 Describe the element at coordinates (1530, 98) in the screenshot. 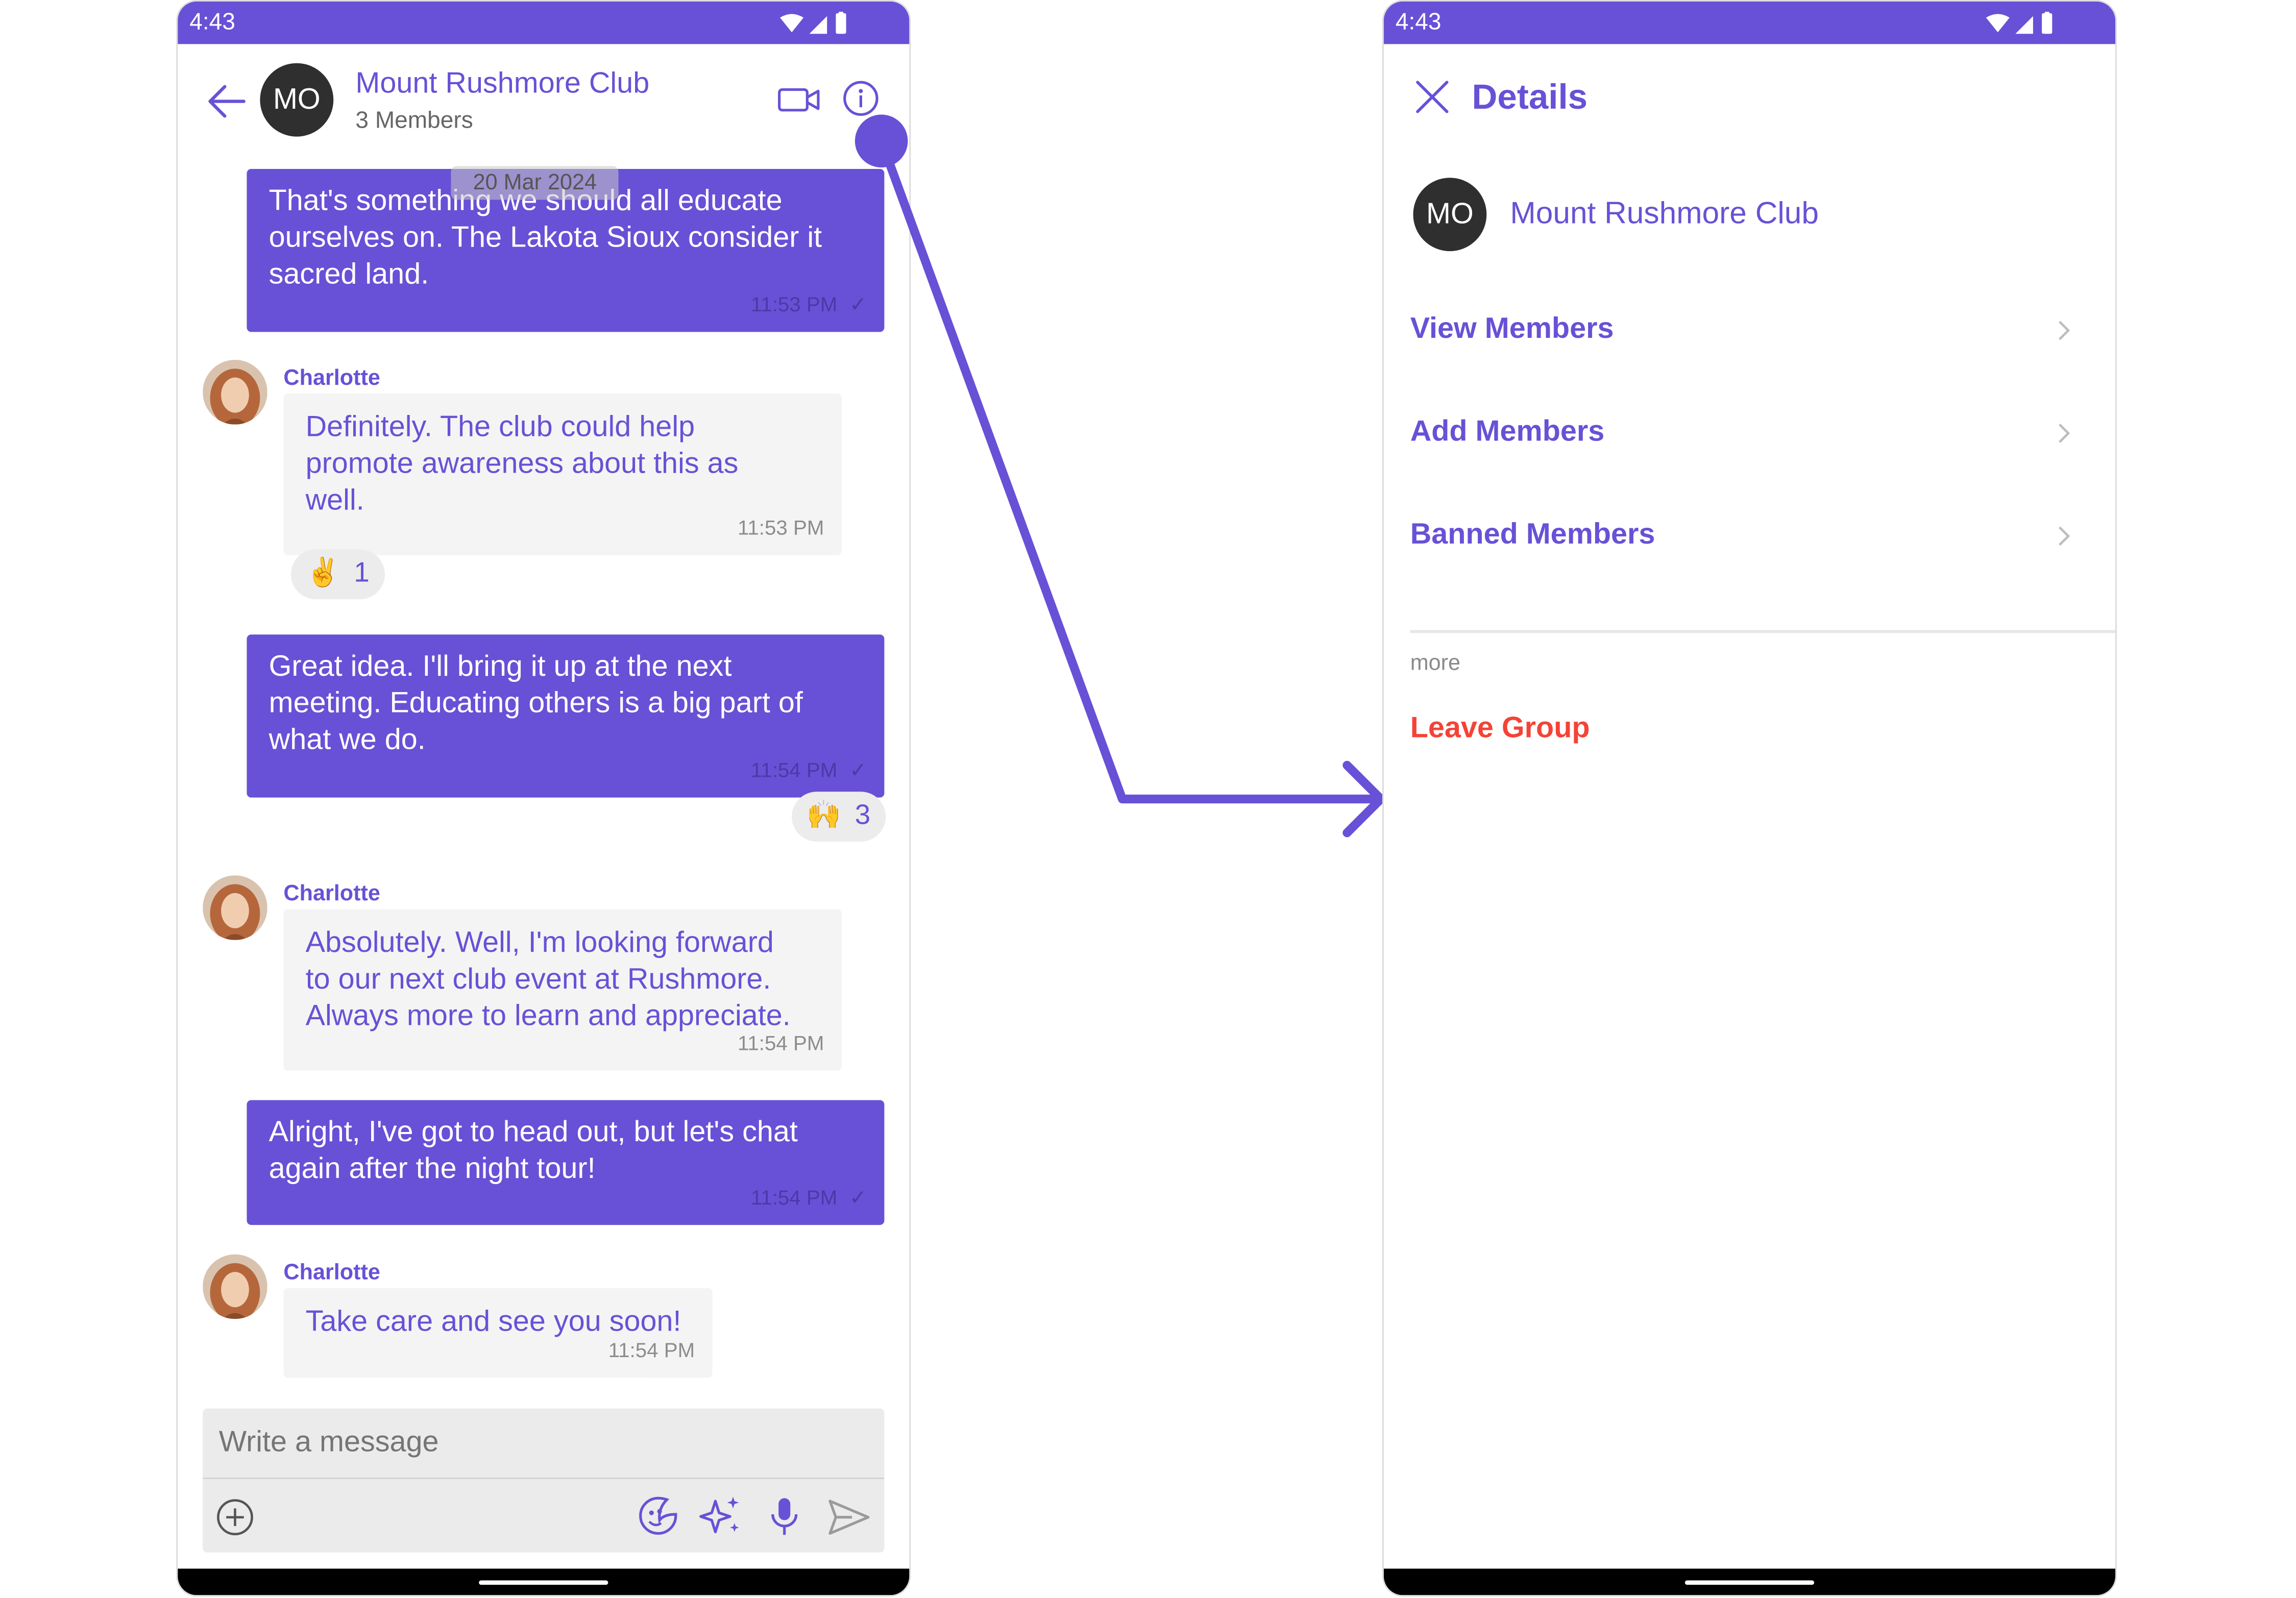

I see `details-title: Details` at that location.